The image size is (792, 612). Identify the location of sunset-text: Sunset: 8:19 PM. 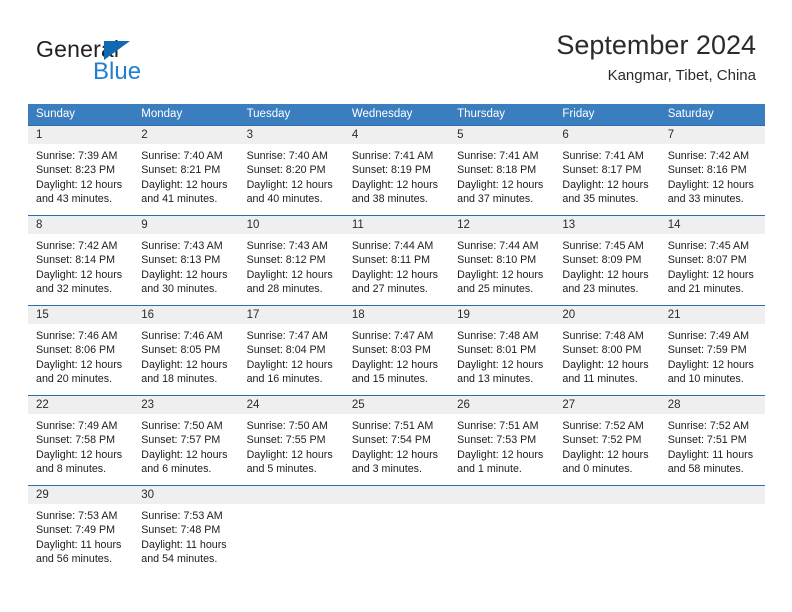
(391, 170).